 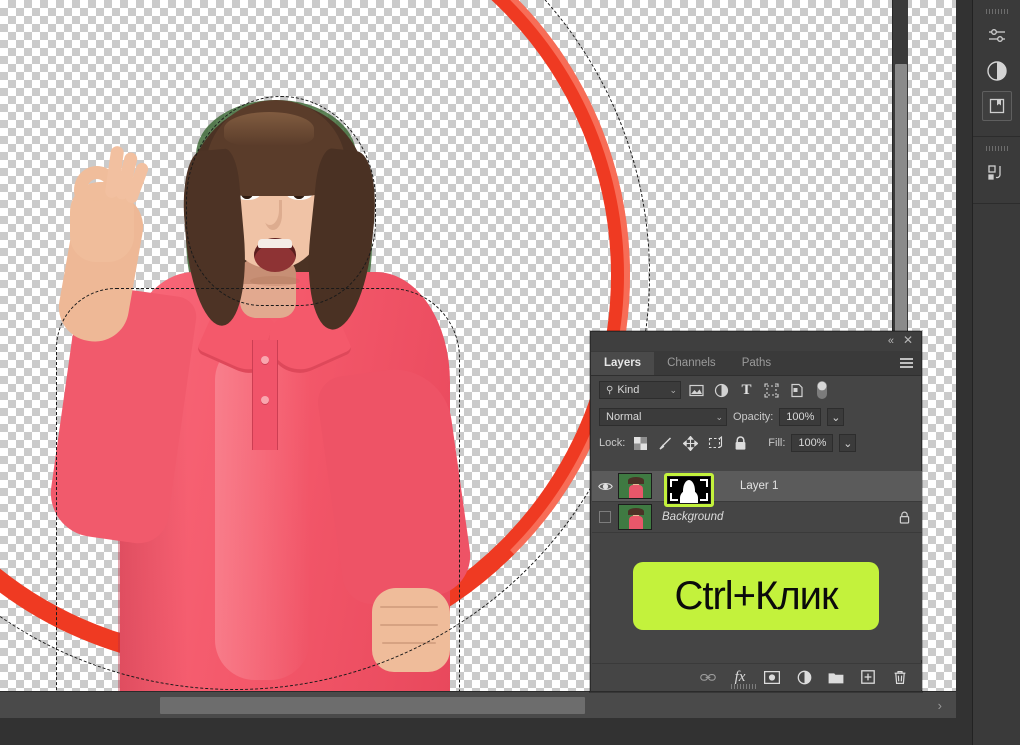 I want to click on panel-resize-grip, so click(x=744, y=686).